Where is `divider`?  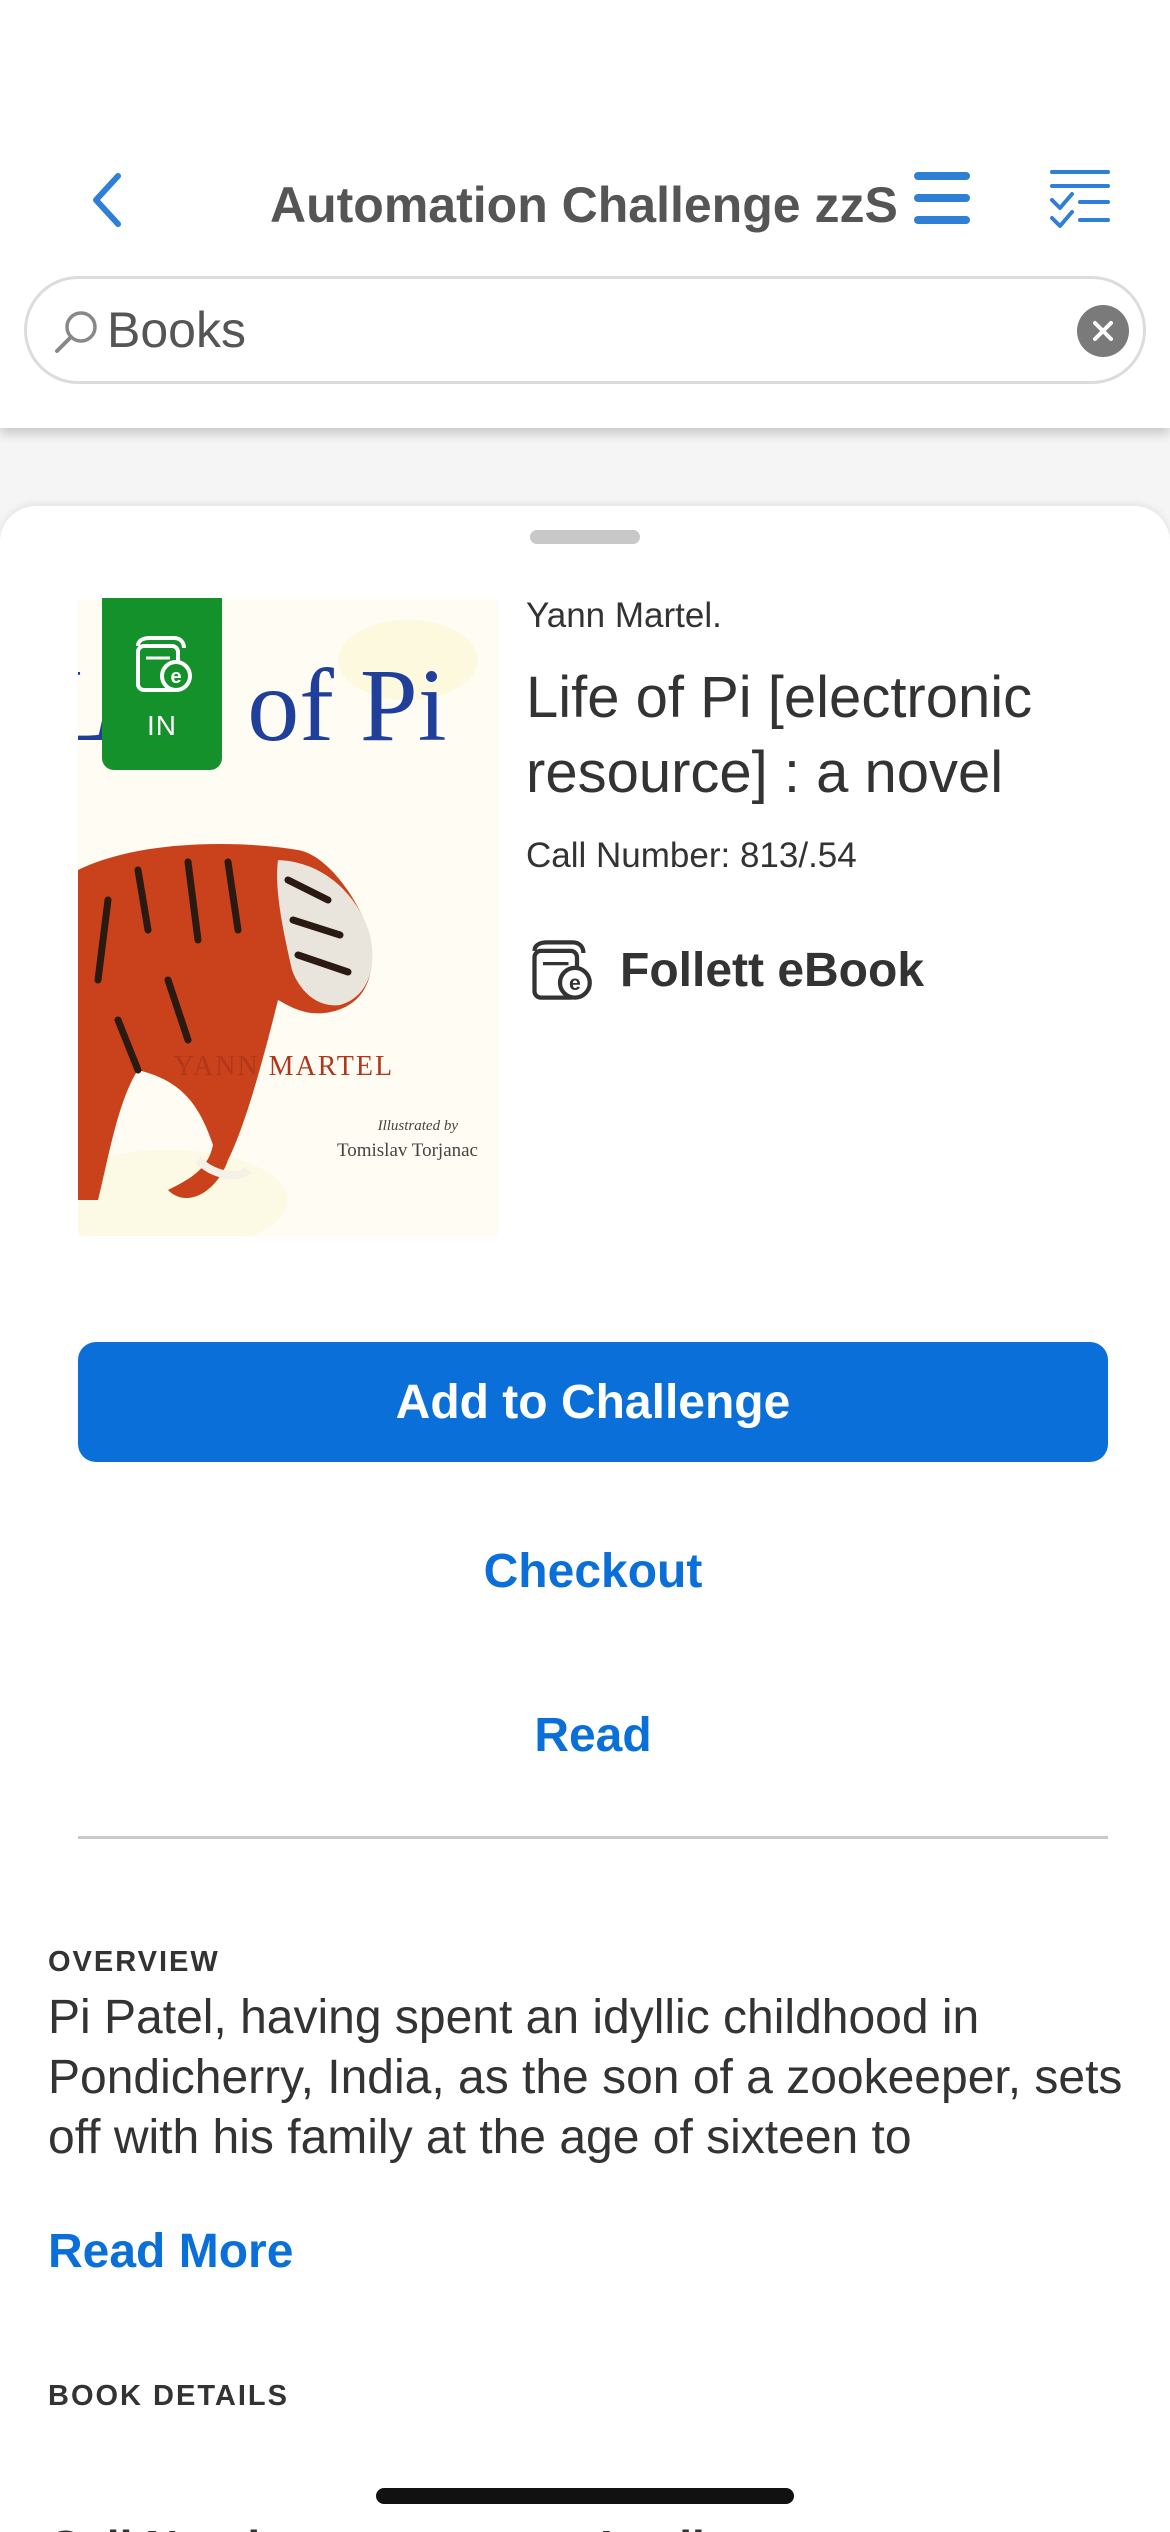
divider is located at coordinates (593, 1837).